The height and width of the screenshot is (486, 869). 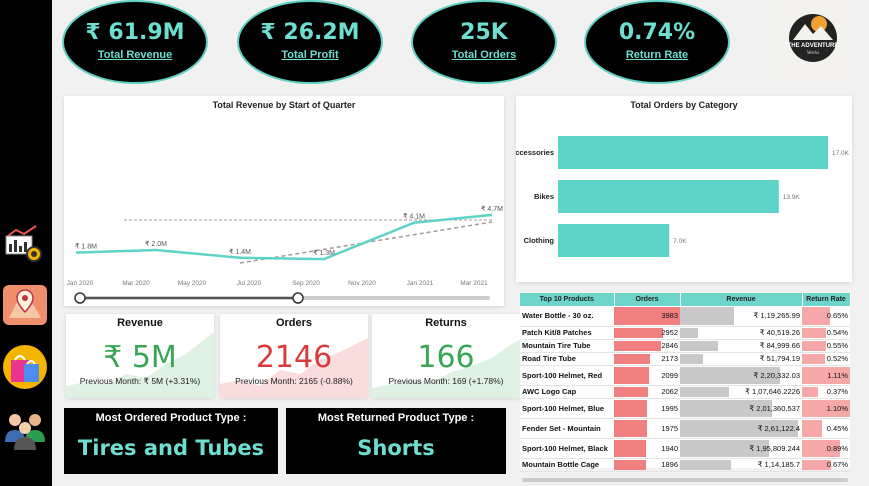 What do you see at coordinates (135, 32) in the screenshot?
I see `kpi-value: ₹ 61.9M` at bounding box center [135, 32].